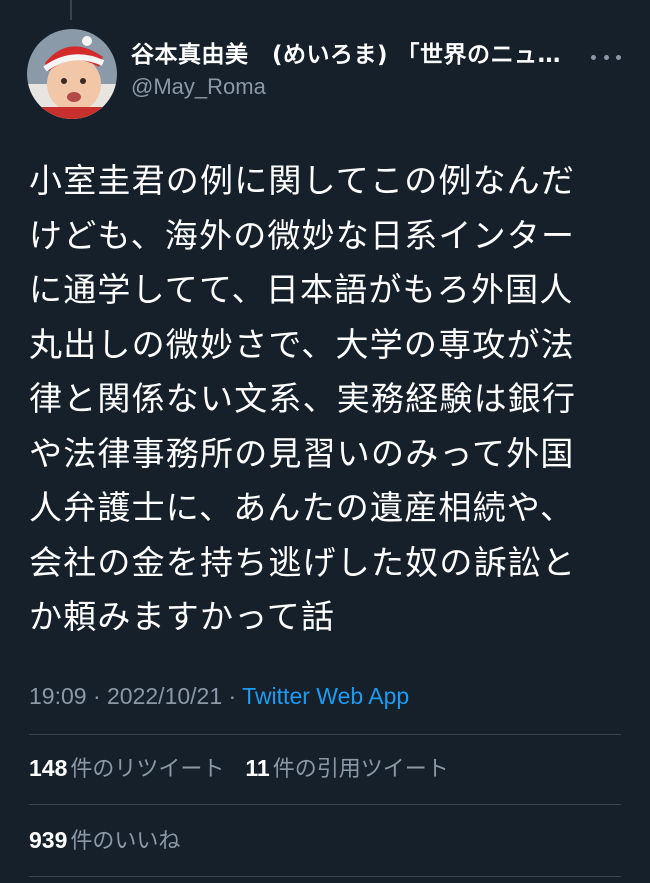  I want to click on tweet-time: 19:09, so click(58, 696).